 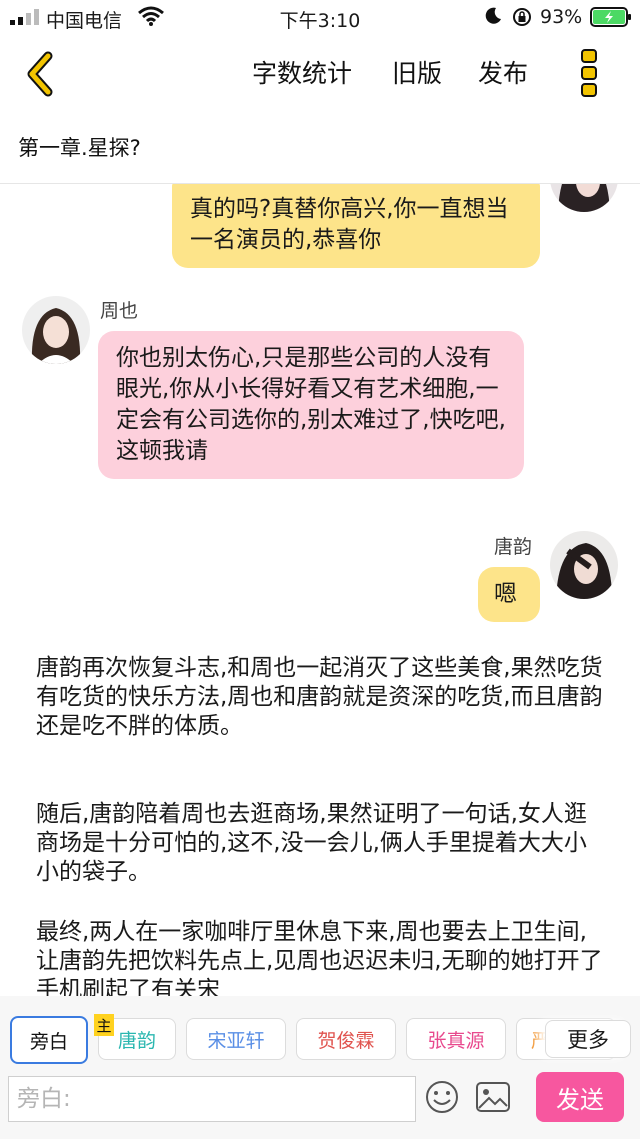 What do you see at coordinates (79, 147) in the screenshot?
I see `chapter-title: 第一章.星探?` at bounding box center [79, 147].